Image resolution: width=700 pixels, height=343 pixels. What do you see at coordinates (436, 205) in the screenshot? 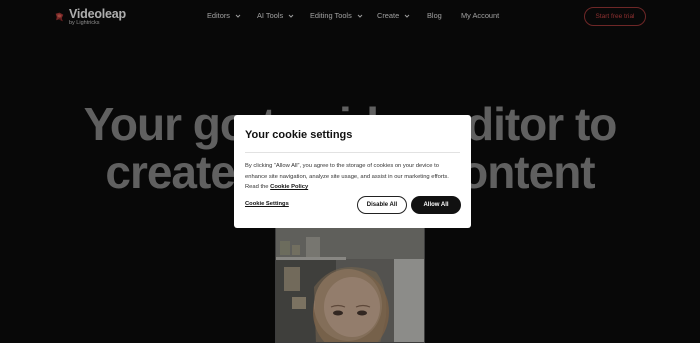
I see `allow-all-button: Allow All` at bounding box center [436, 205].